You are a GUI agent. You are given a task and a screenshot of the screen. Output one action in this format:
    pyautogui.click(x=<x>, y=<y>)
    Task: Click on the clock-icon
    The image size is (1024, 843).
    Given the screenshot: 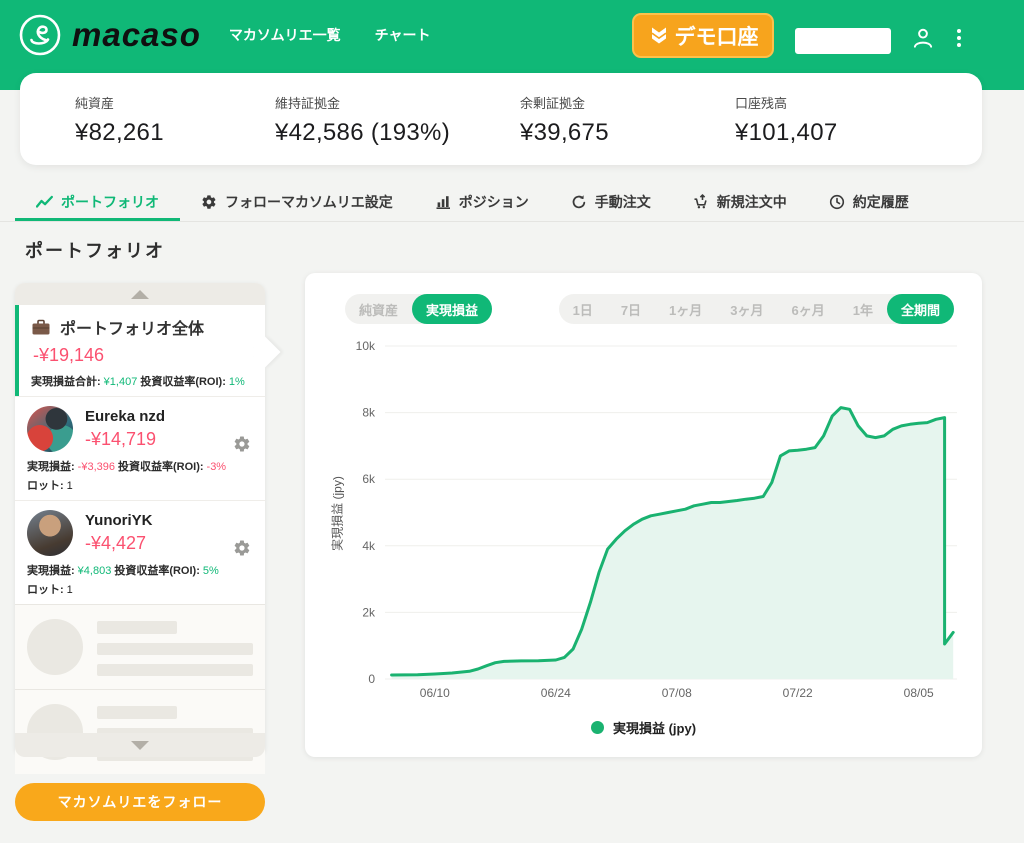 What is the action you would take?
    pyautogui.click(x=837, y=202)
    